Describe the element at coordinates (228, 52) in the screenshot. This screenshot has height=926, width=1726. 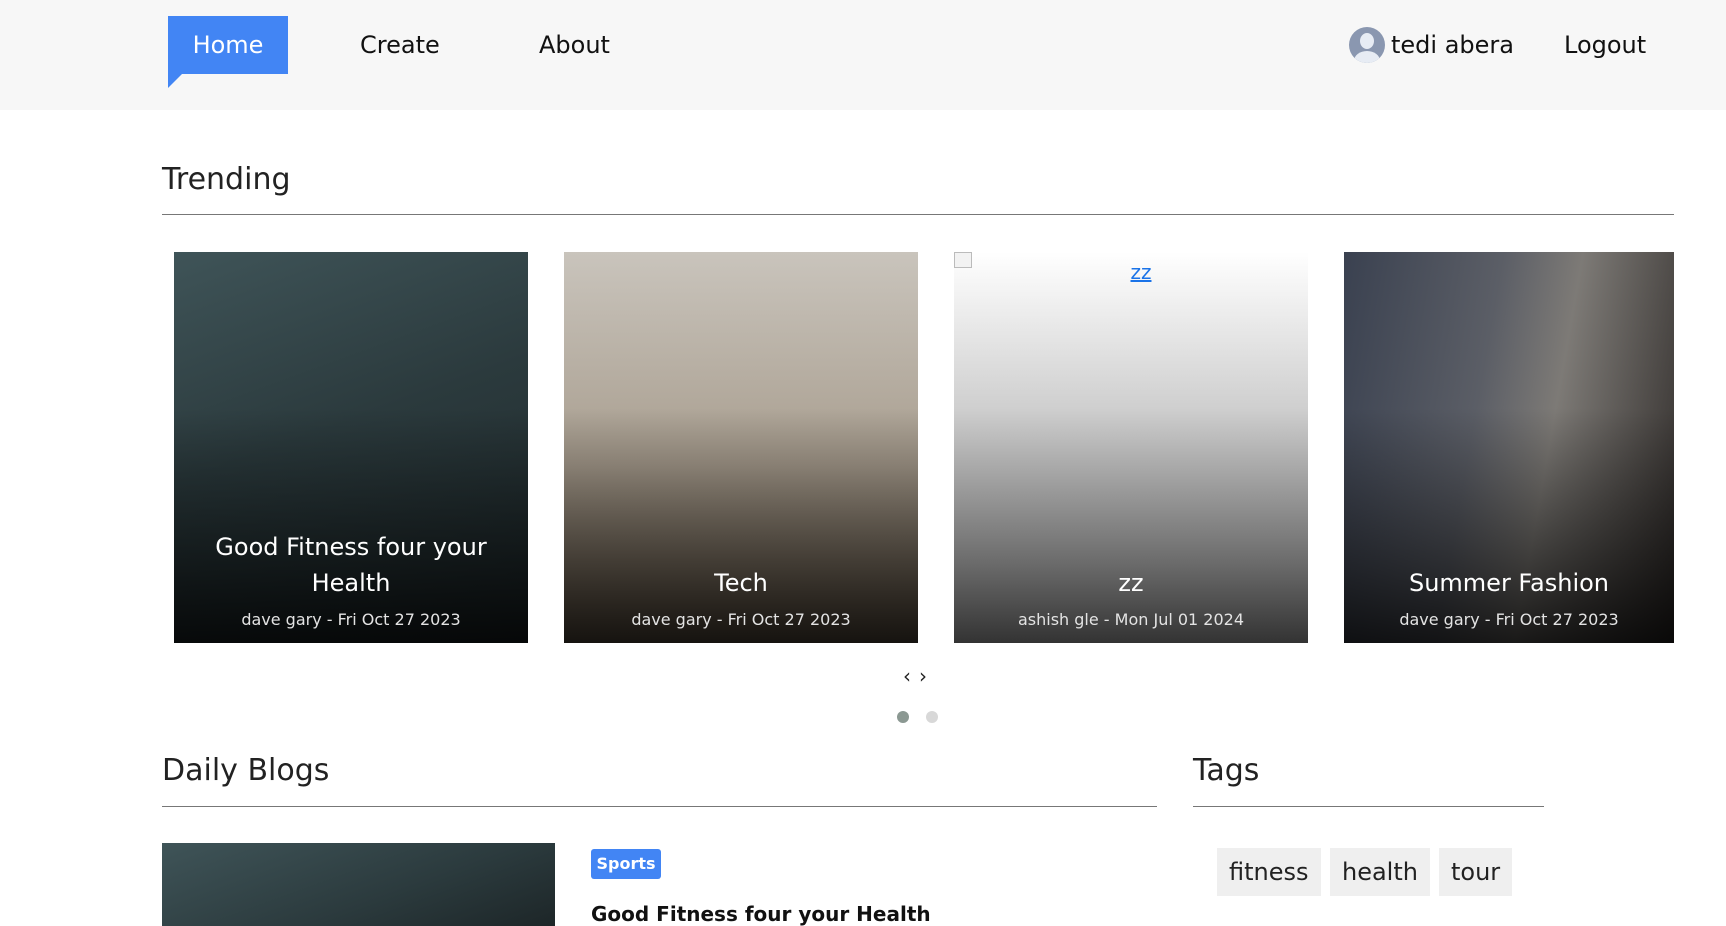
I see `nav-home-link: Home` at that location.